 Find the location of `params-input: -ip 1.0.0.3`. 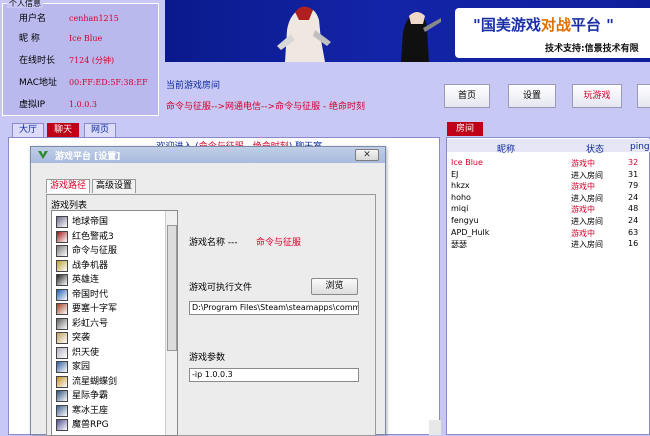

params-input: -ip 1.0.0.3 is located at coordinates (274, 375).